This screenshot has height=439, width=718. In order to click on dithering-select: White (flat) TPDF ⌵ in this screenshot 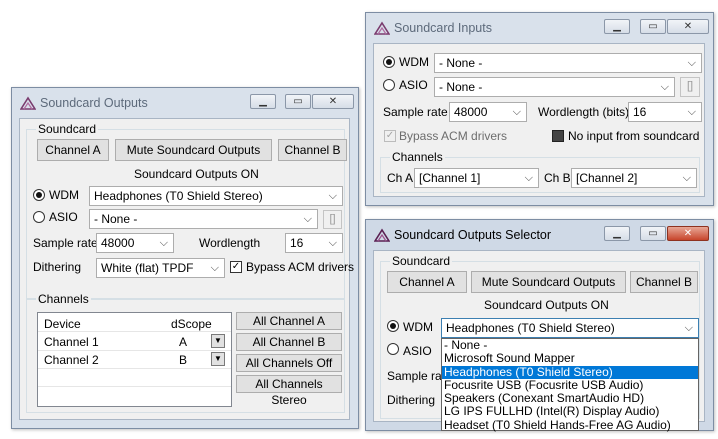, I will do `click(160, 268)`.